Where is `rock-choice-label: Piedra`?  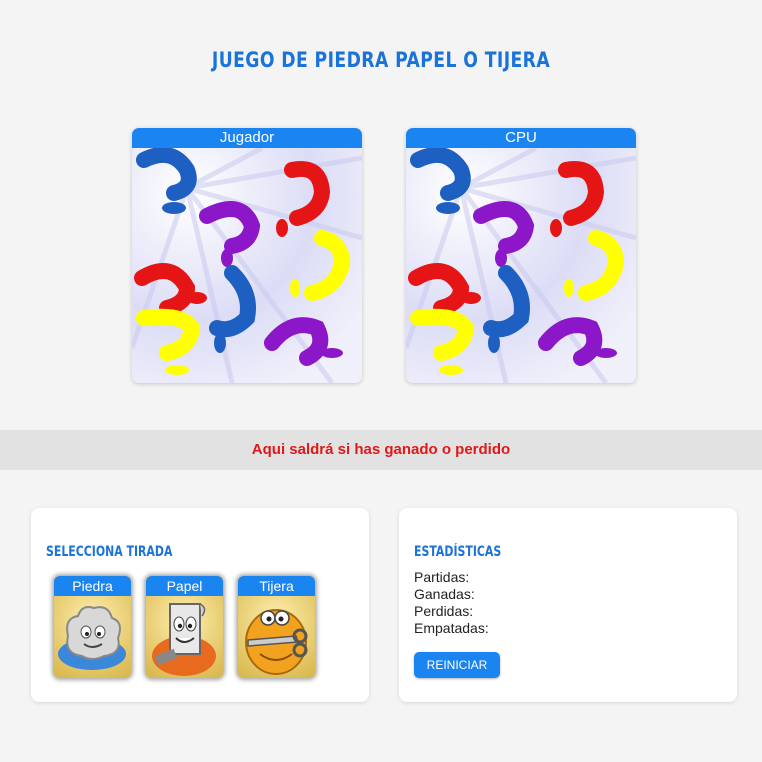 rock-choice-label: Piedra is located at coordinates (92, 586).